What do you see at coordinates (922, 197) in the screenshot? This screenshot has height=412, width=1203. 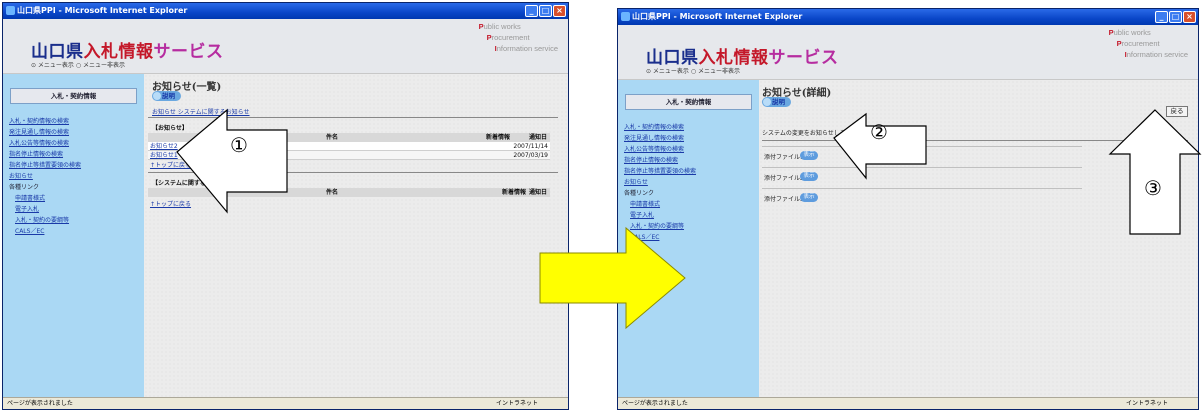 I see `attachment-row: 添付ファイル3 表示` at bounding box center [922, 197].